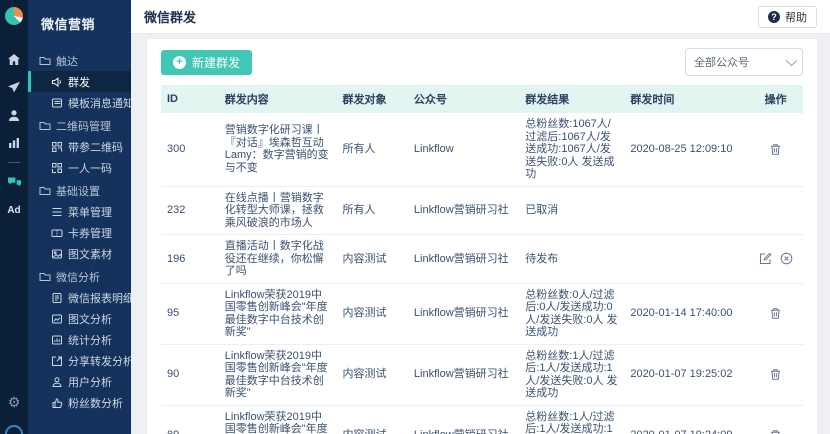 The image size is (830, 434). I want to click on report-icon, so click(56, 298).